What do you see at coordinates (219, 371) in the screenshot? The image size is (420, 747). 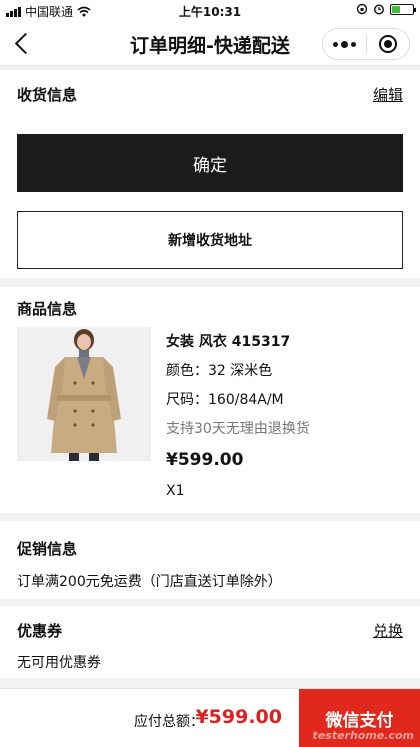 I see `product-color: 颜色：32 深米色` at bounding box center [219, 371].